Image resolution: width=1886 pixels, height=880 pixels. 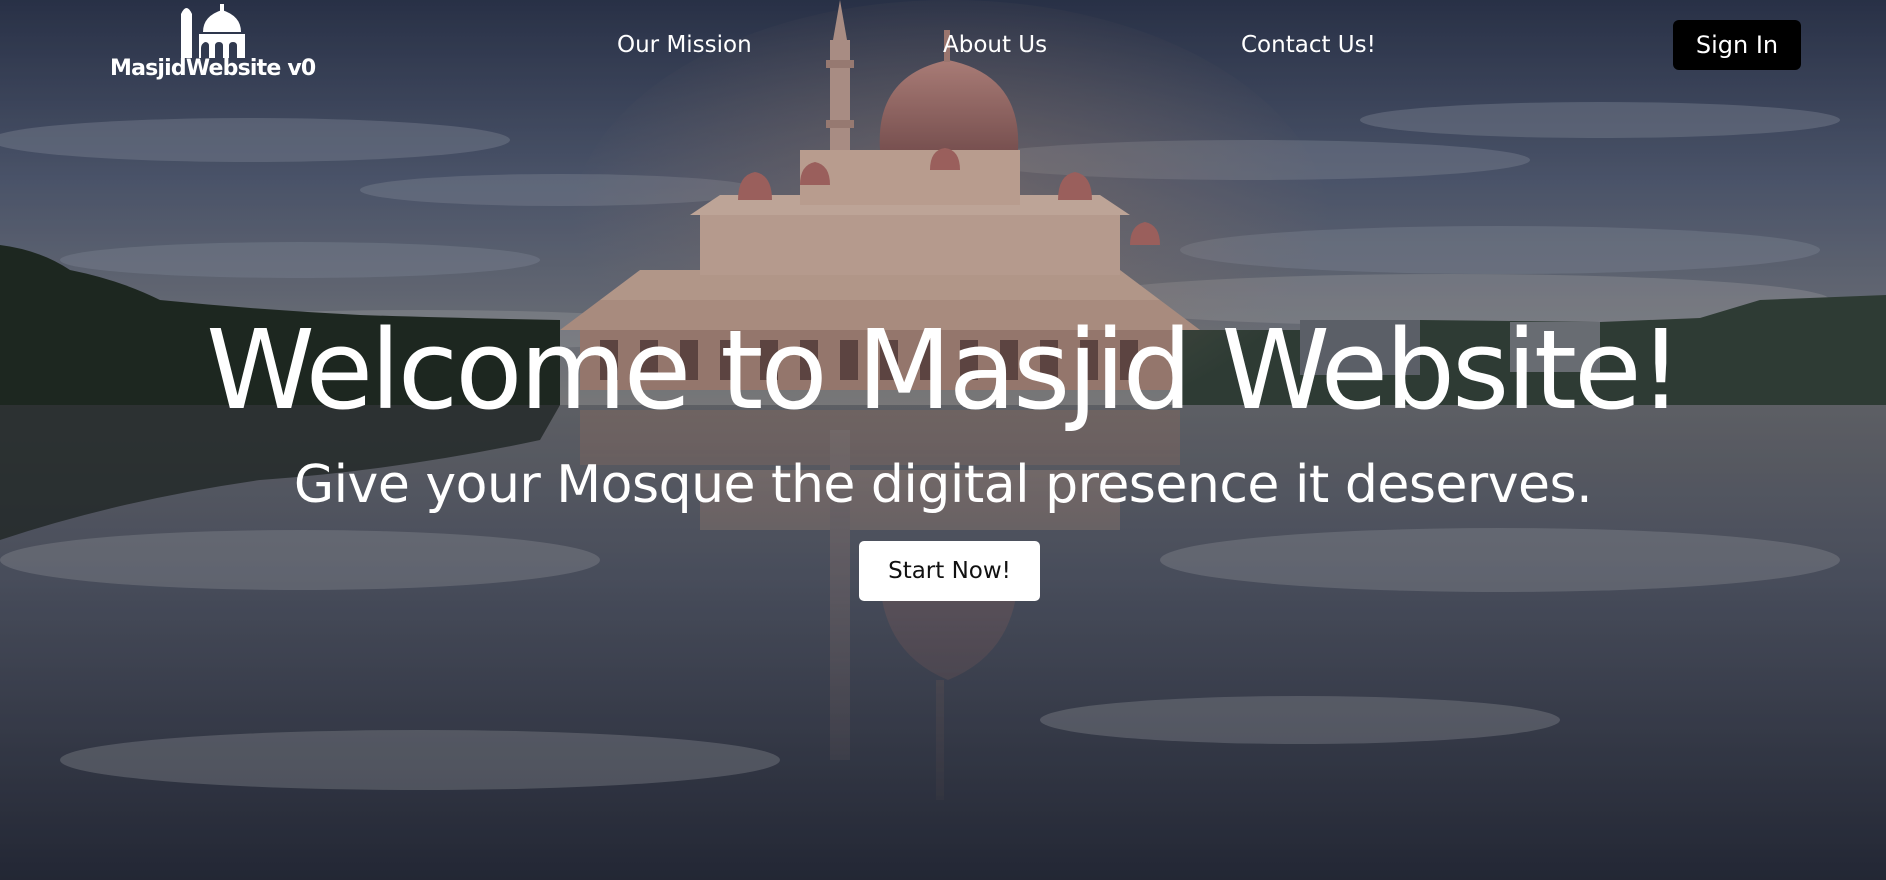 I want to click on site-logo: MasjidWebsite v0, so click(x=213, y=45).